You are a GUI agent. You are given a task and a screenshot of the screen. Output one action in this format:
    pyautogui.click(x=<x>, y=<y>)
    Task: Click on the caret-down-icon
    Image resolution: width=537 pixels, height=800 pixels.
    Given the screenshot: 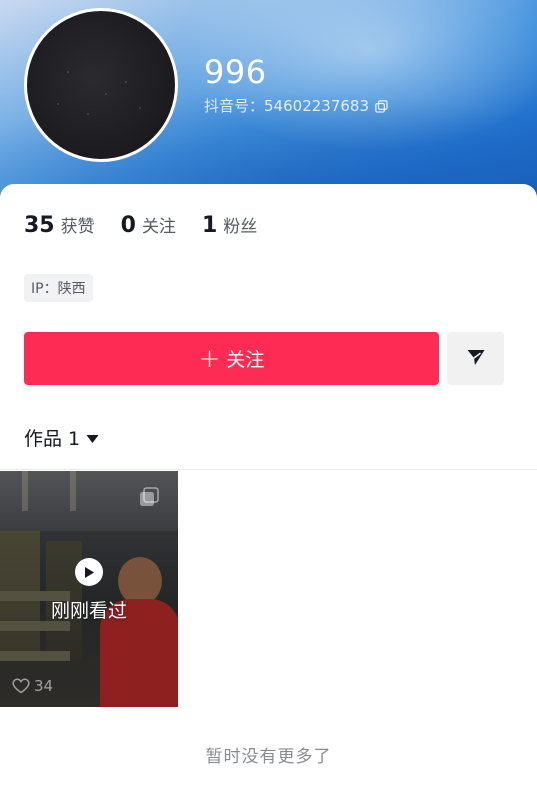 What is the action you would take?
    pyautogui.click(x=92, y=439)
    